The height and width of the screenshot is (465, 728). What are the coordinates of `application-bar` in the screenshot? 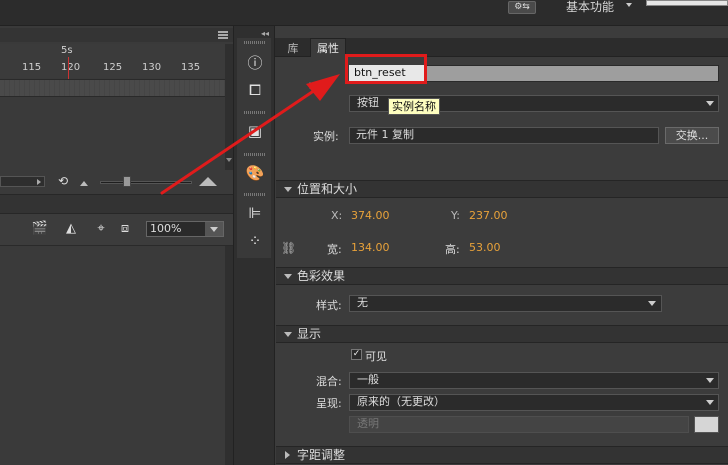 It's located at (364, 13).